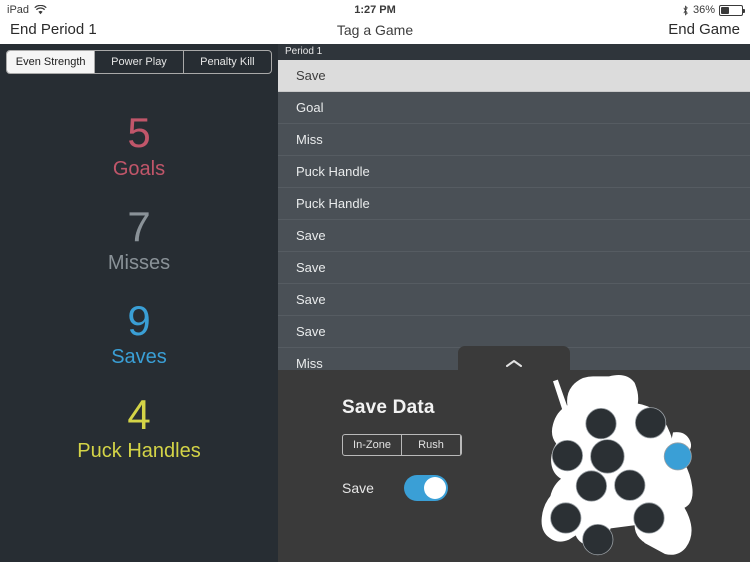  I want to click on zone-low-right, so click(630, 485).